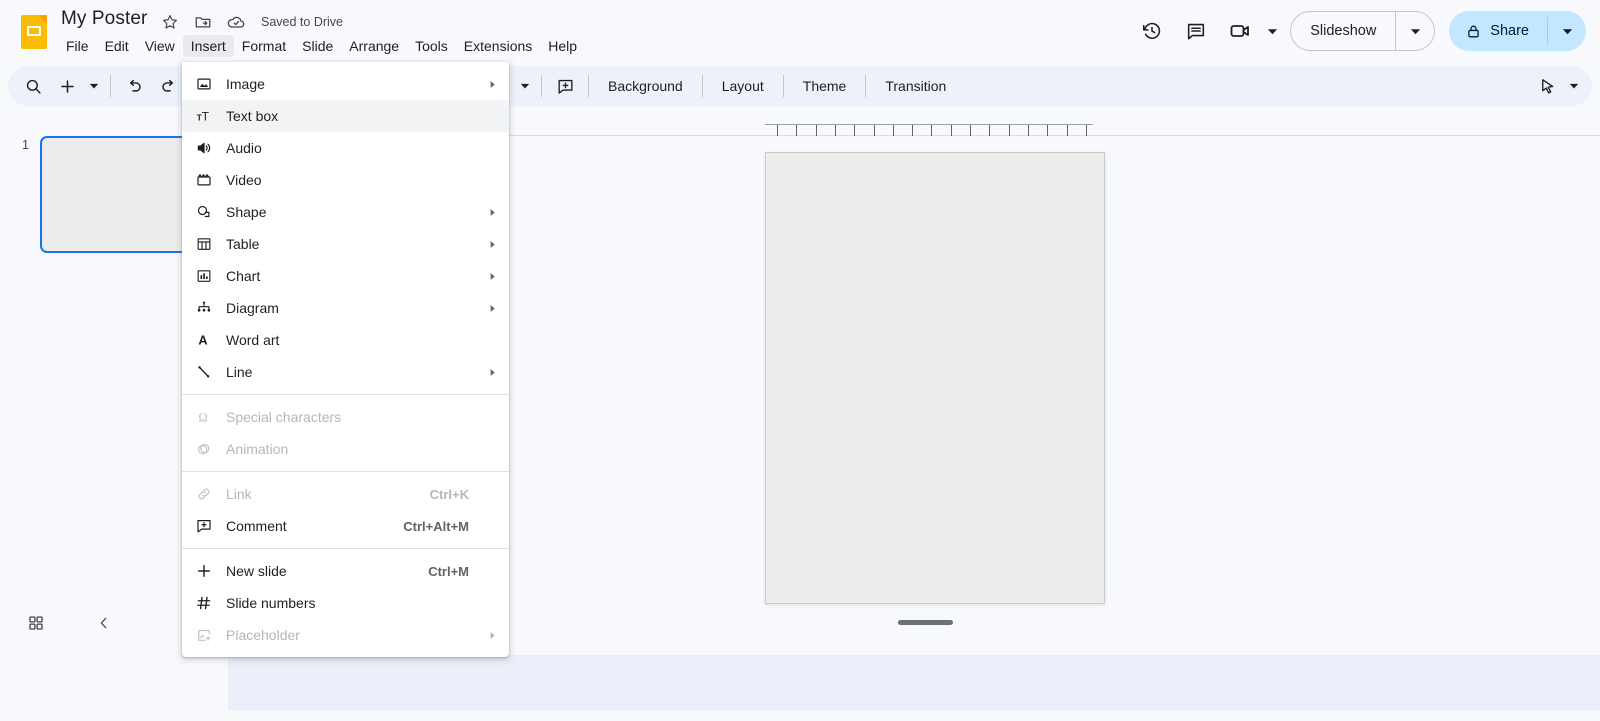 The height and width of the screenshot is (721, 1600). I want to click on animation-icon, so click(204, 449).